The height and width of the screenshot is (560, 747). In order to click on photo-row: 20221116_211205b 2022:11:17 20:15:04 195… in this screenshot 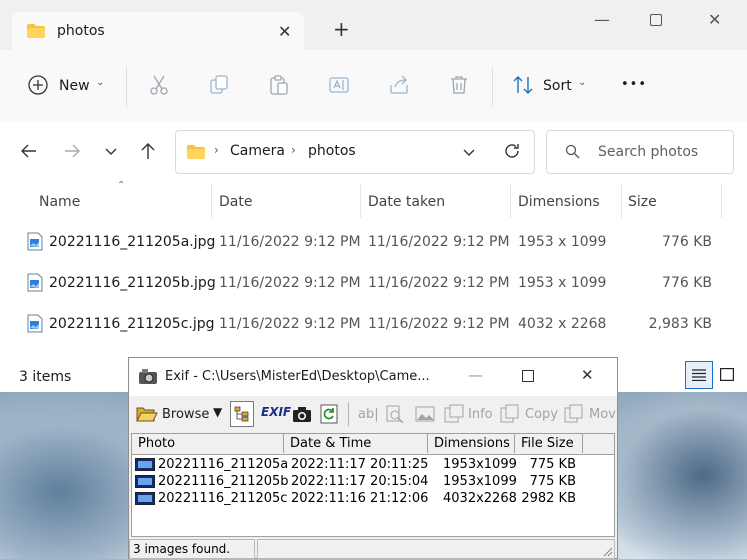, I will do `click(373, 481)`.